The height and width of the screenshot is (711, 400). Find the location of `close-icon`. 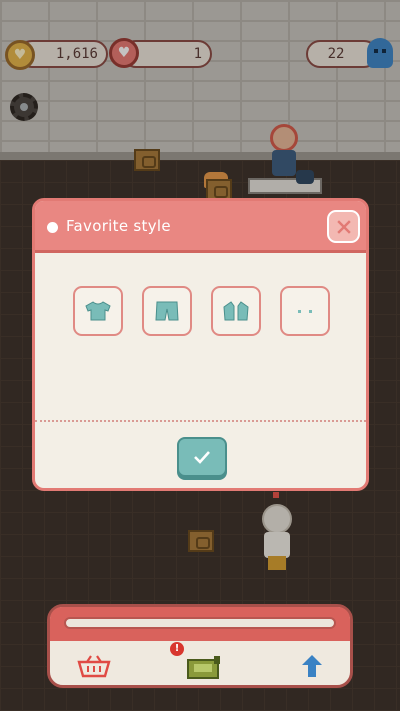

close-icon is located at coordinates (343, 226).